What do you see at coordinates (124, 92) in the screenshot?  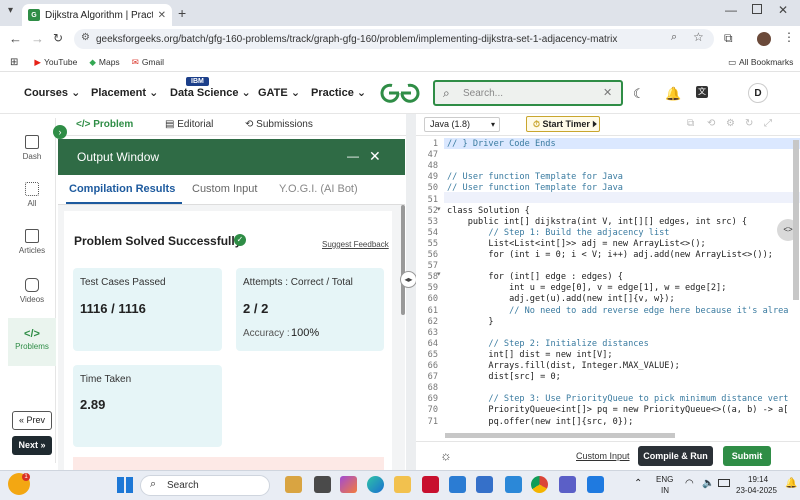 I see `nav-placement: Placement ⌄` at bounding box center [124, 92].